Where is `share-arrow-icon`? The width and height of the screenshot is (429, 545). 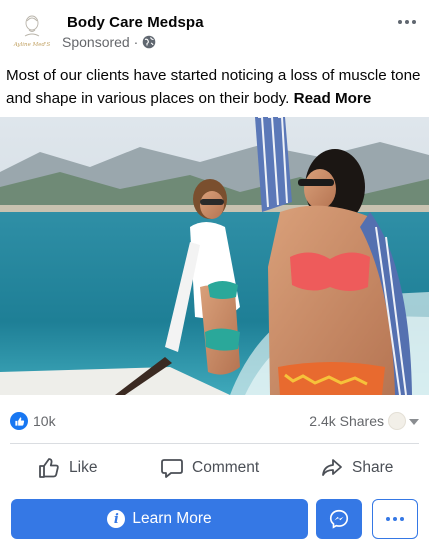 share-arrow-icon is located at coordinates (332, 467).